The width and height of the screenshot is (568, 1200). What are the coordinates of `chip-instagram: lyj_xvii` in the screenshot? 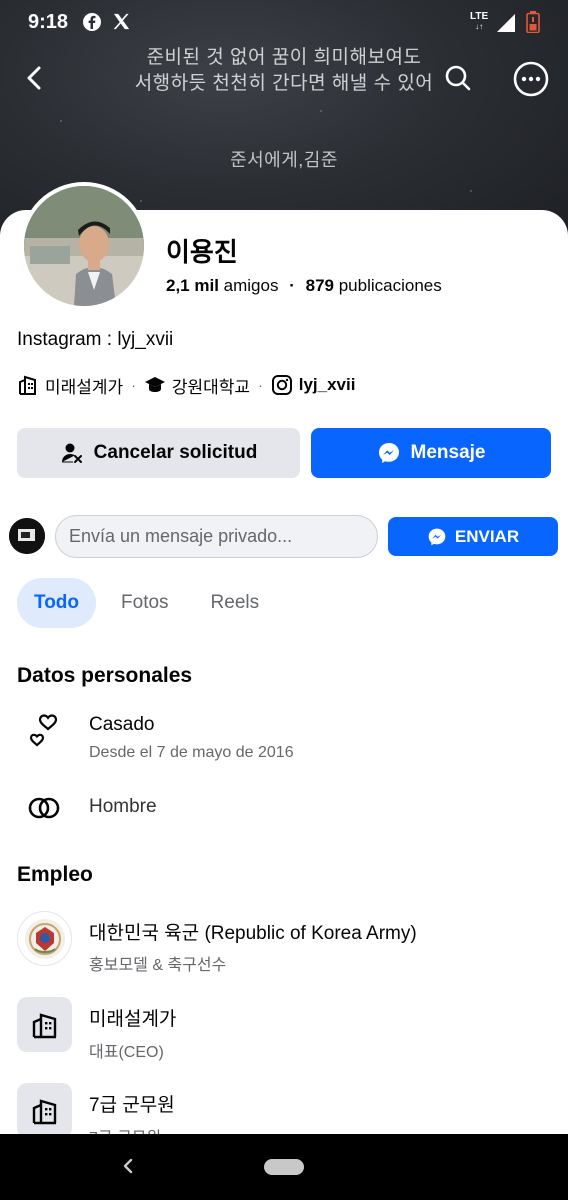 It's located at (313, 385).